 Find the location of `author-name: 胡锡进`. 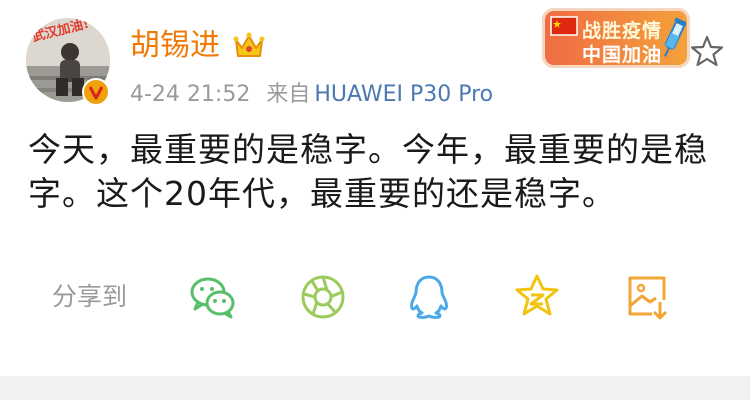

author-name: 胡锡进 is located at coordinates (175, 46).